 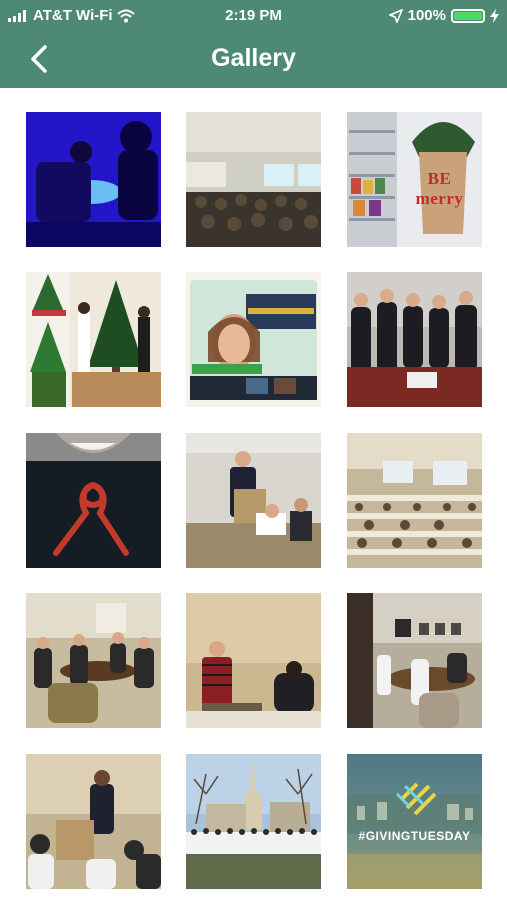 I want to click on photo-12-image, so click(x=414, y=660).